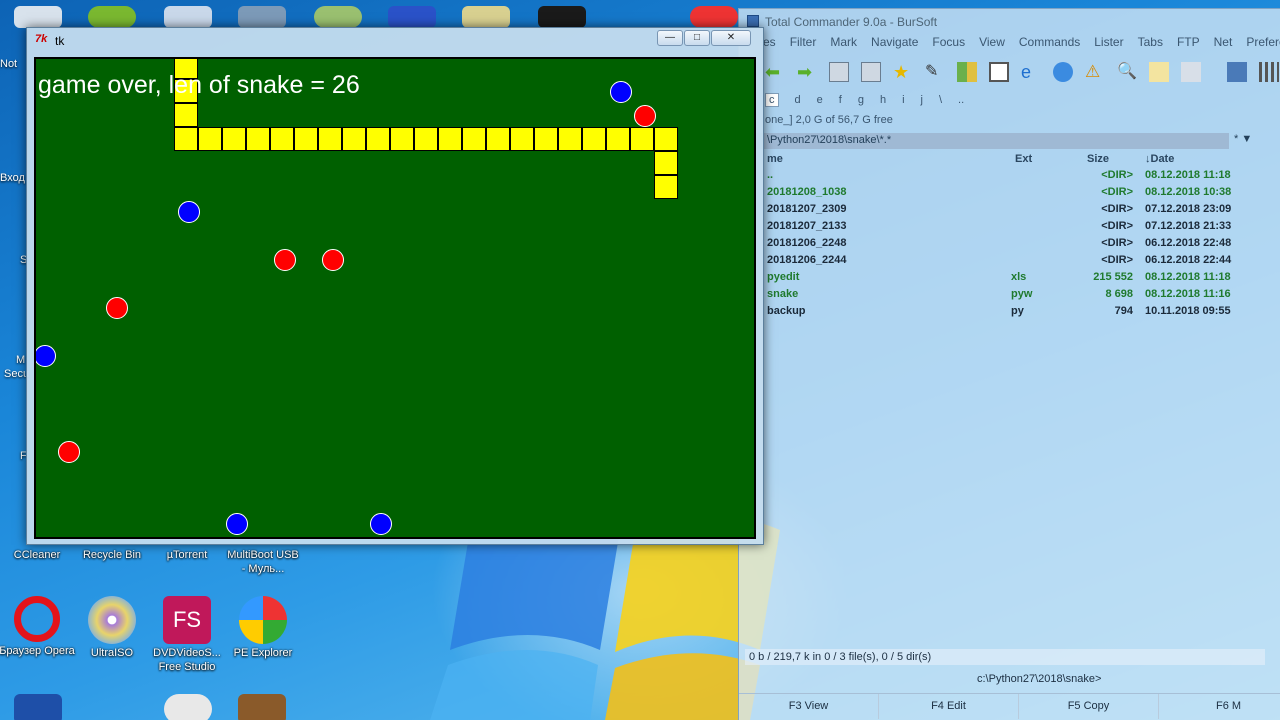  Describe the element at coordinates (894, 45) in the screenshot. I see `menu-item: Navigate` at that location.